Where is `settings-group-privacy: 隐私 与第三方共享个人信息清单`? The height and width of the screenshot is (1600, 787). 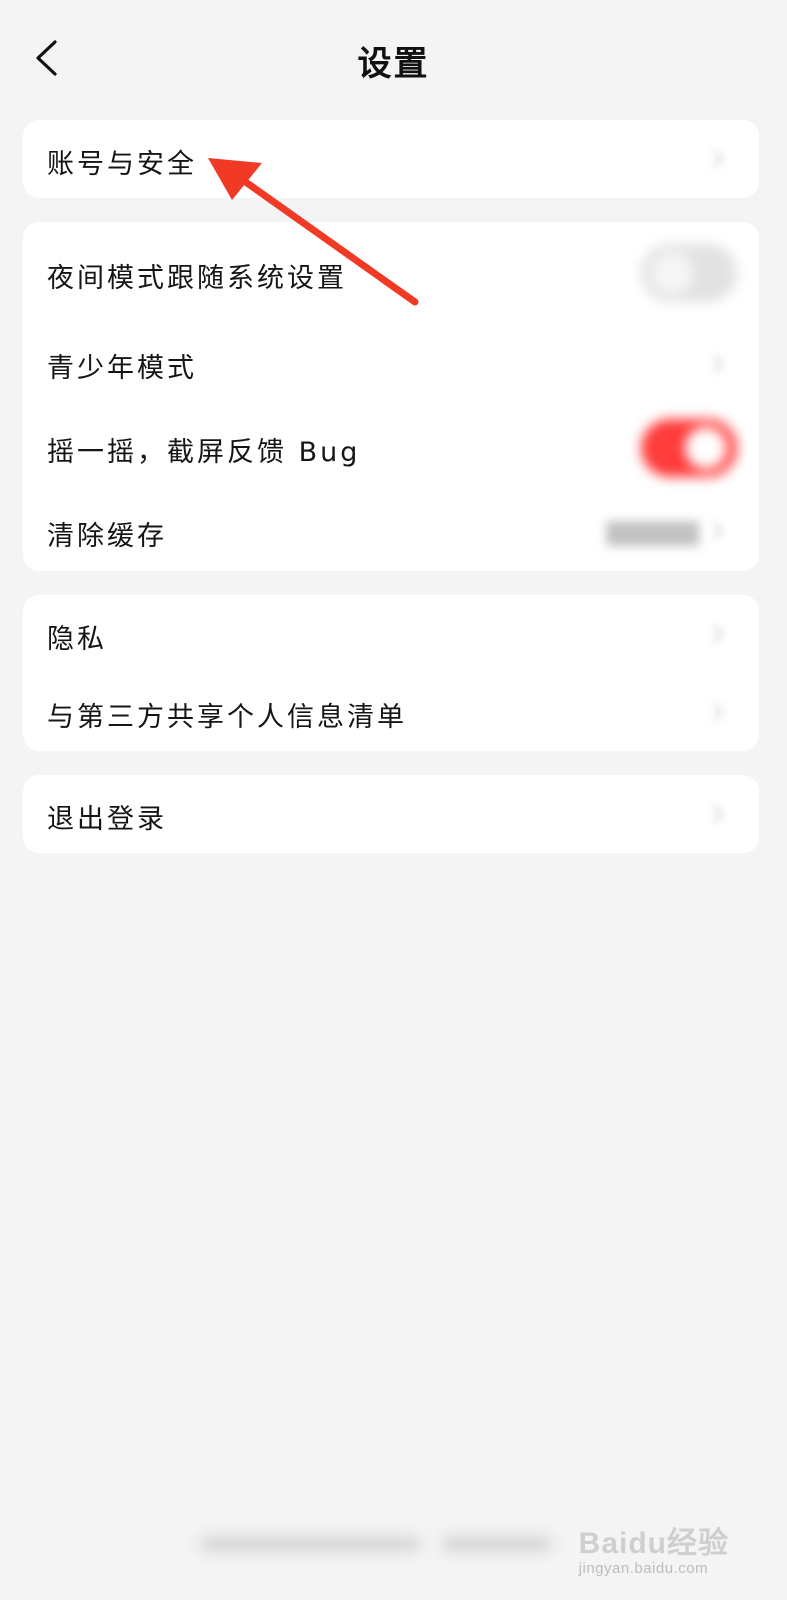 settings-group-privacy: 隐私 与第三方共享个人信息清单 is located at coordinates (391, 673).